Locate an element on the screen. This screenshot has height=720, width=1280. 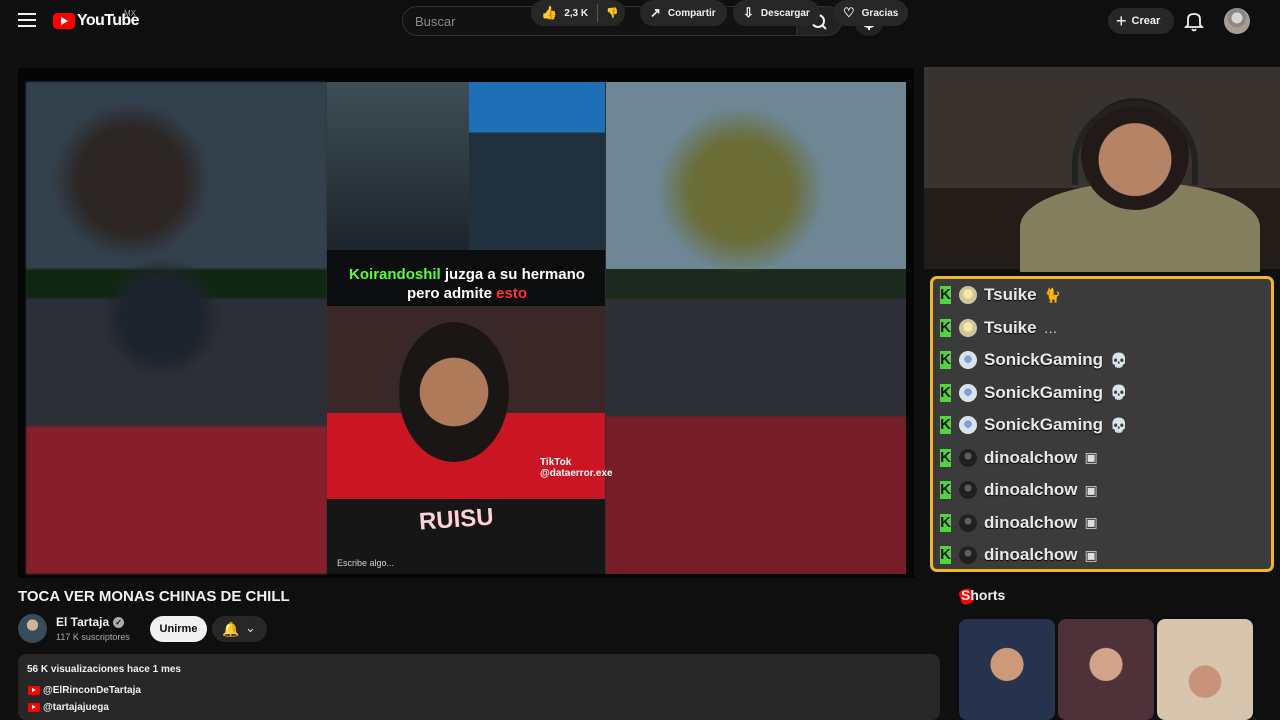
share-label: Compartir is located at coordinates (691, 13).